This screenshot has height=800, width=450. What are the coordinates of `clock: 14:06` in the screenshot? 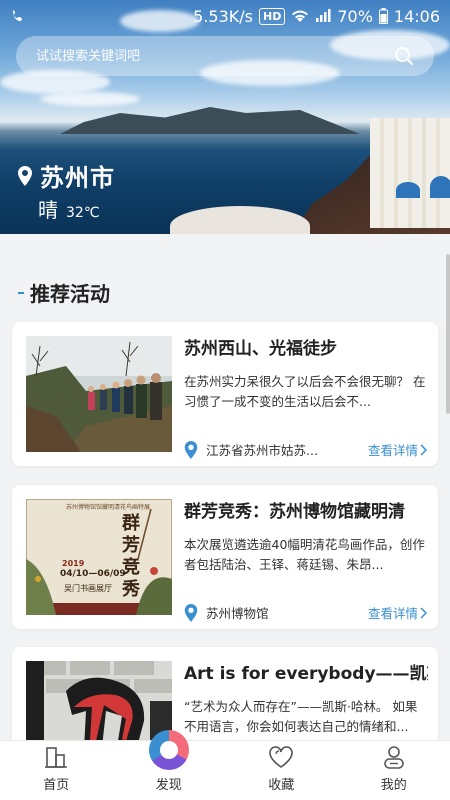 It's located at (416, 16).